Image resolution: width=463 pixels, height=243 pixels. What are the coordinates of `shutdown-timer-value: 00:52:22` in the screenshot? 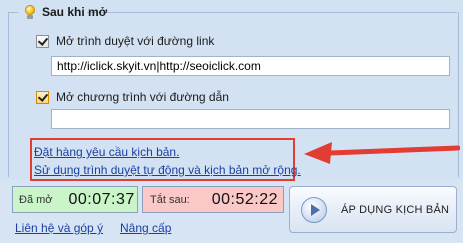 It's located at (245, 199).